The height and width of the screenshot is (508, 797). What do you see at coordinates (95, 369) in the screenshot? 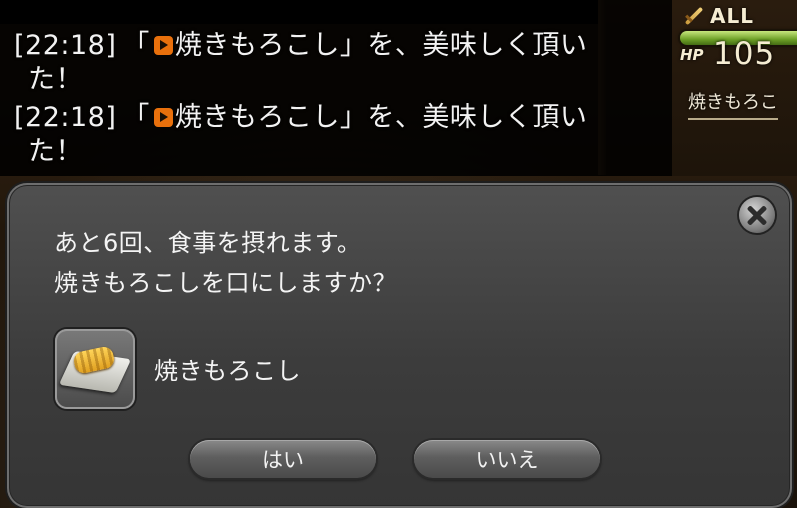
I see `item-slot` at bounding box center [95, 369].